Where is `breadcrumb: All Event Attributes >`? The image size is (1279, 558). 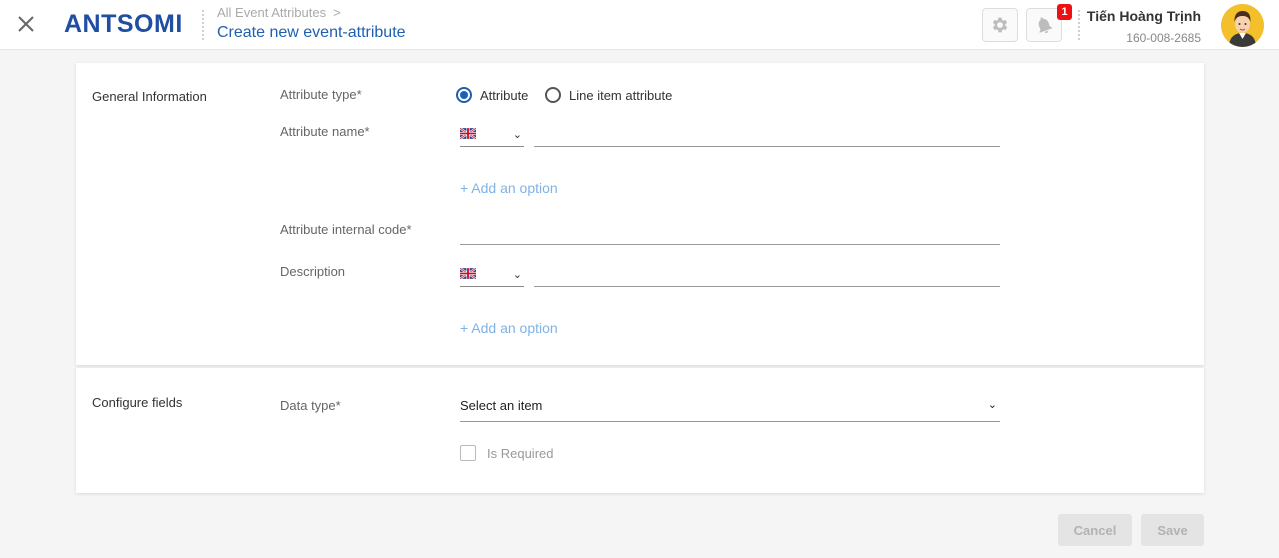 breadcrumb: All Event Attributes > is located at coordinates (279, 12).